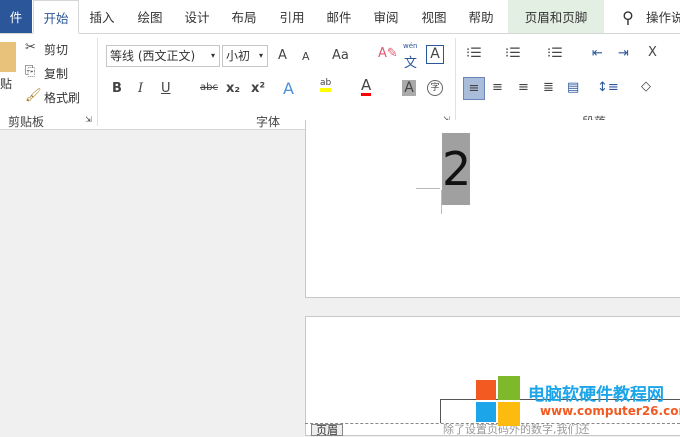 This screenshot has width=680, height=437. What do you see at coordinates (209, 87) in the screenshot?
I see `strikethrough-button: abc` at bounding box center [209, 87].